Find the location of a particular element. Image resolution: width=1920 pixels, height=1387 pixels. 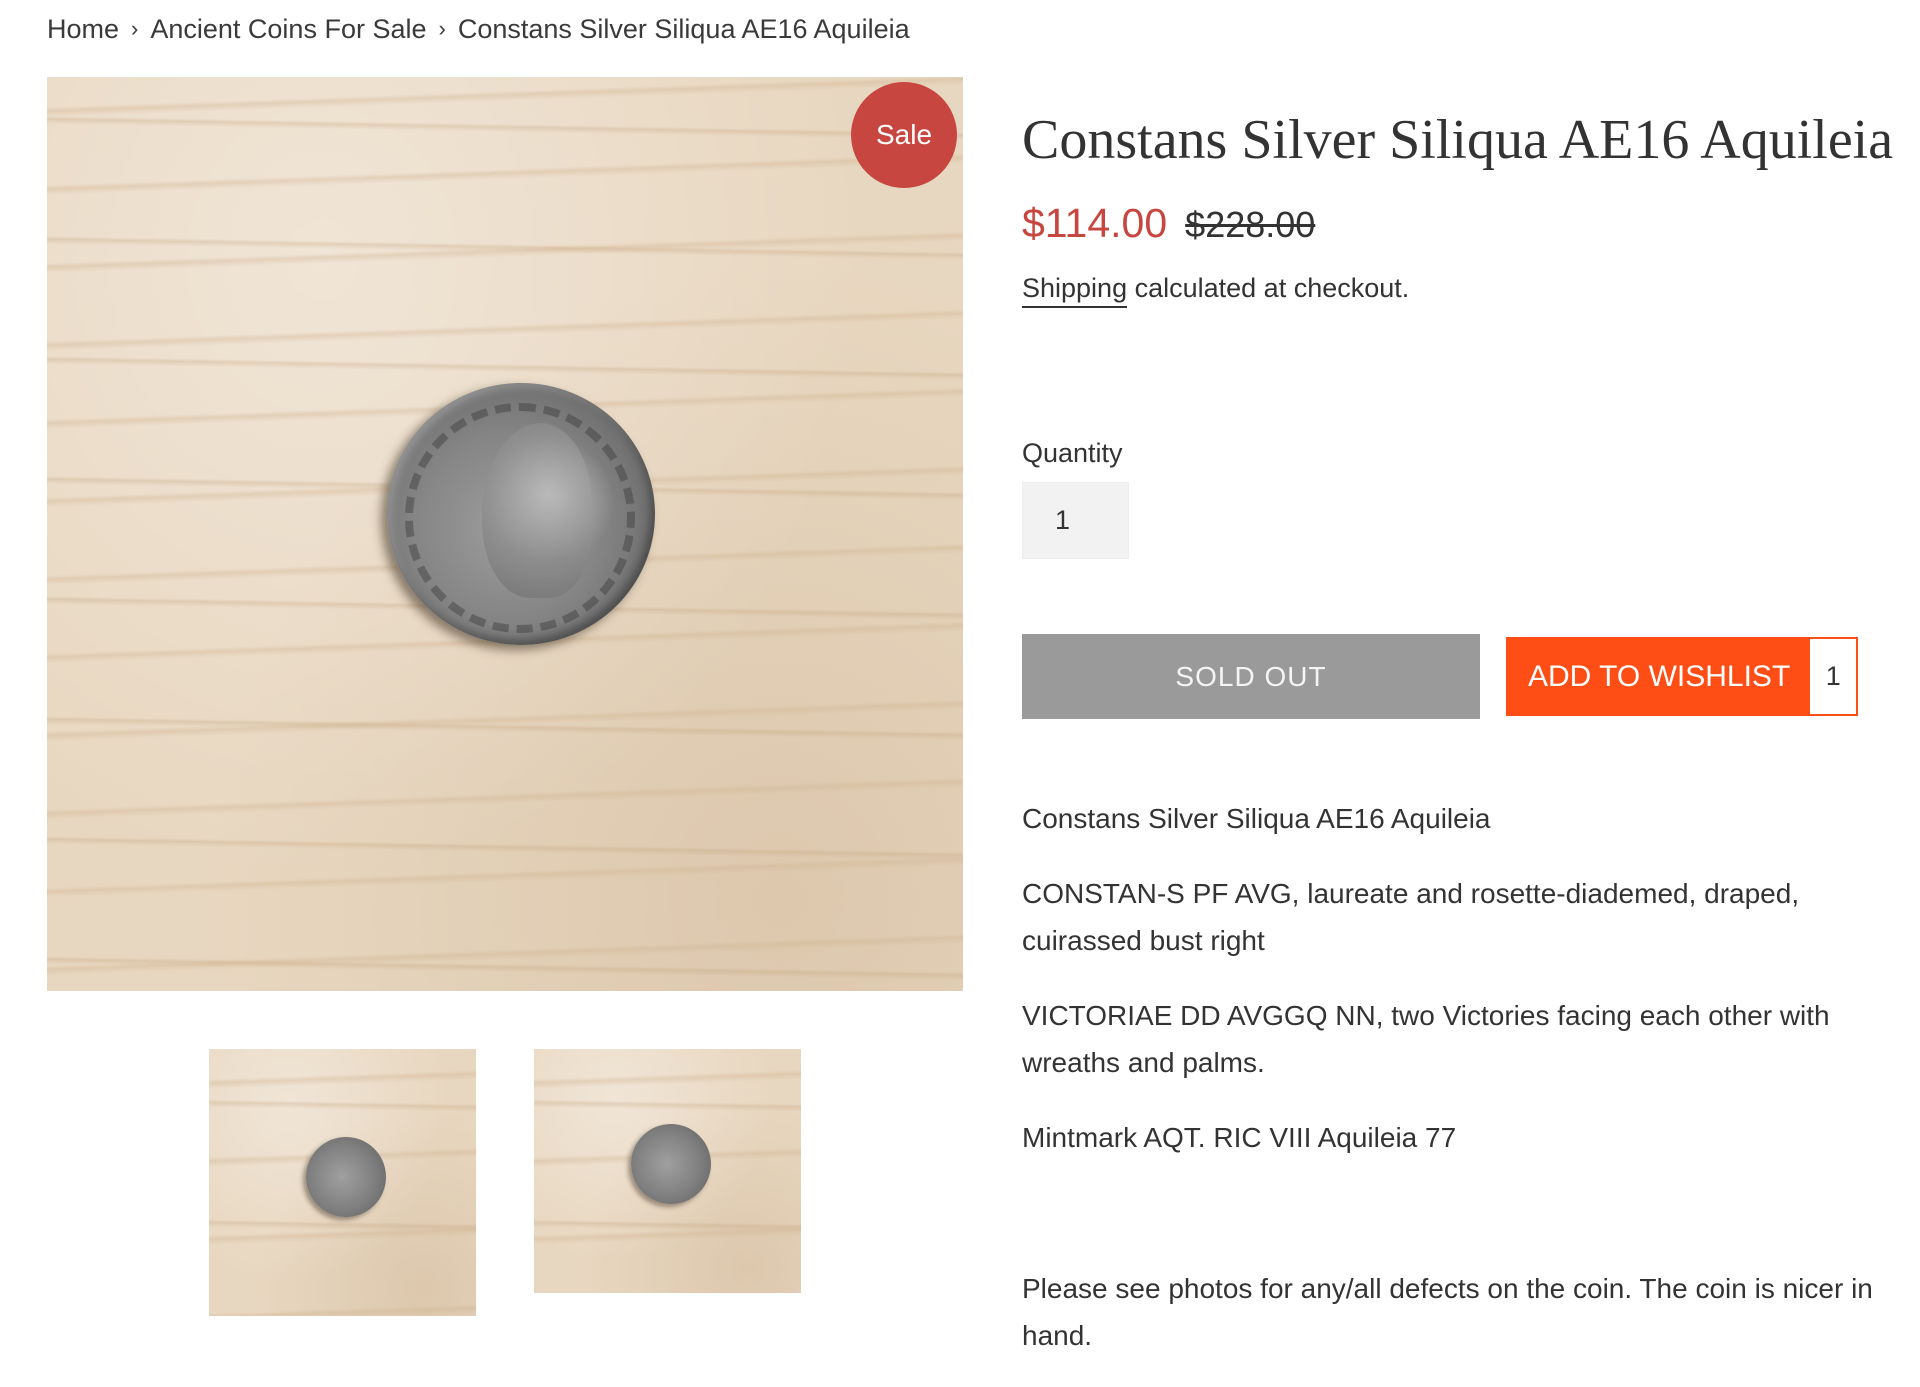

shipping-text: calculated at checkout. is located at coordinates (1268, 288).